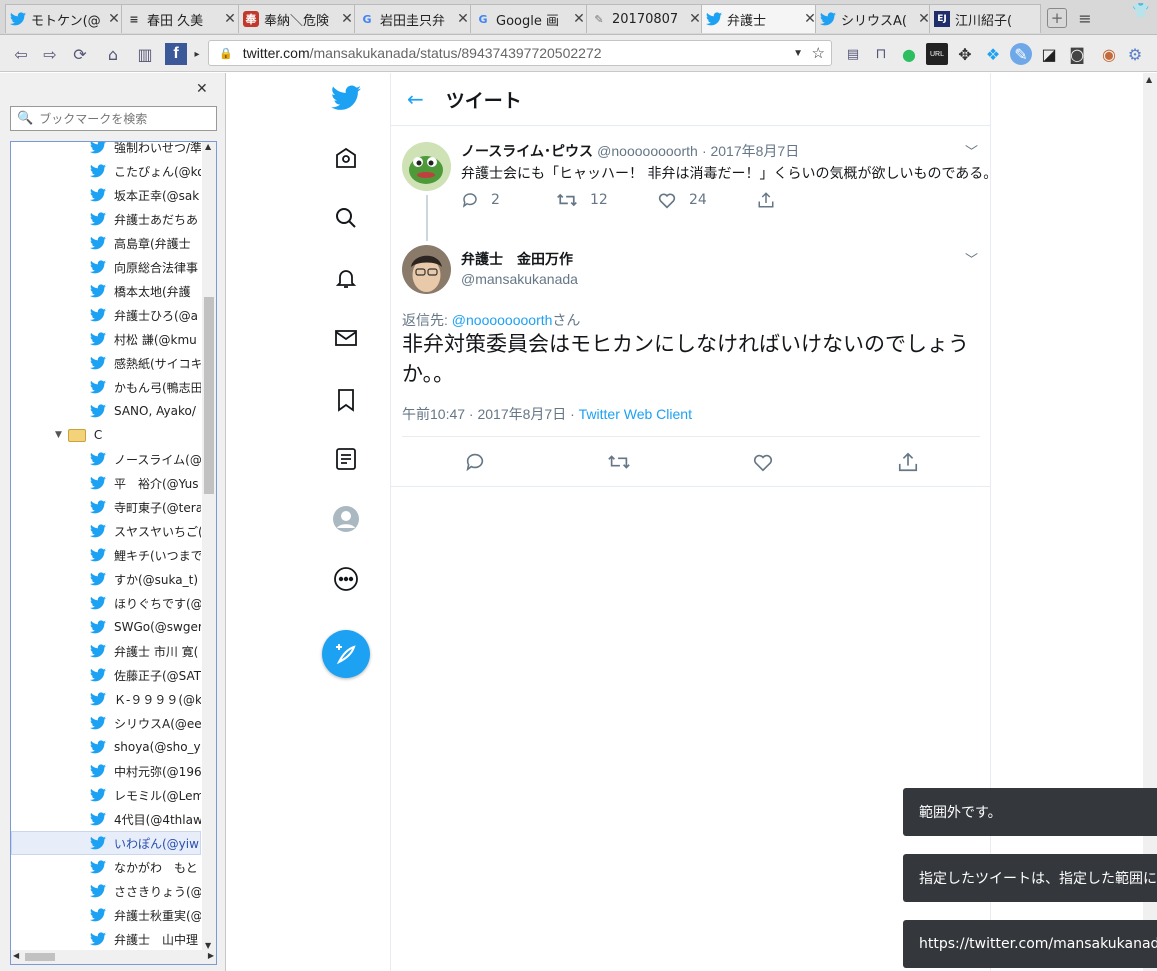 Image resolution: width=1157 pixels, height=971 pixels. I want to click on bookmark-search-input, so click(124, 118).